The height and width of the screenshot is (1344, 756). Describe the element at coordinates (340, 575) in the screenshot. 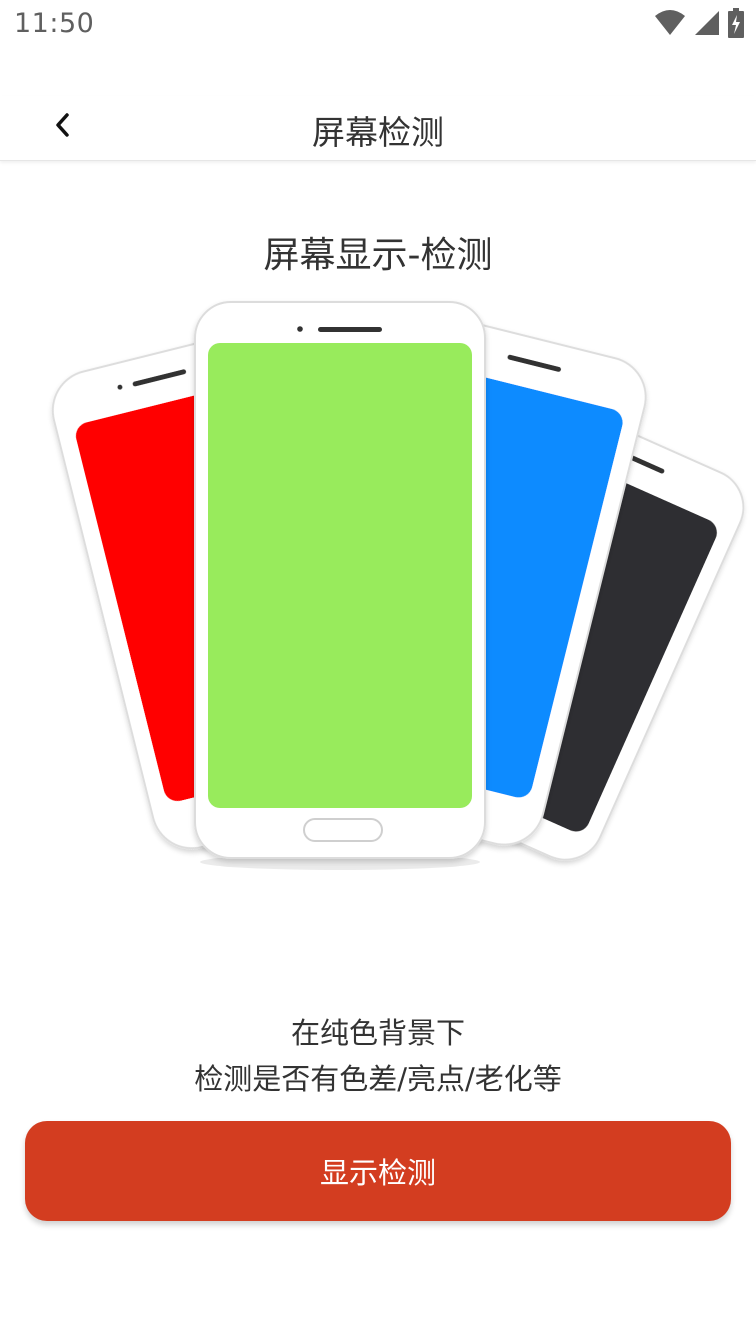

I see `green-screen` at that location.